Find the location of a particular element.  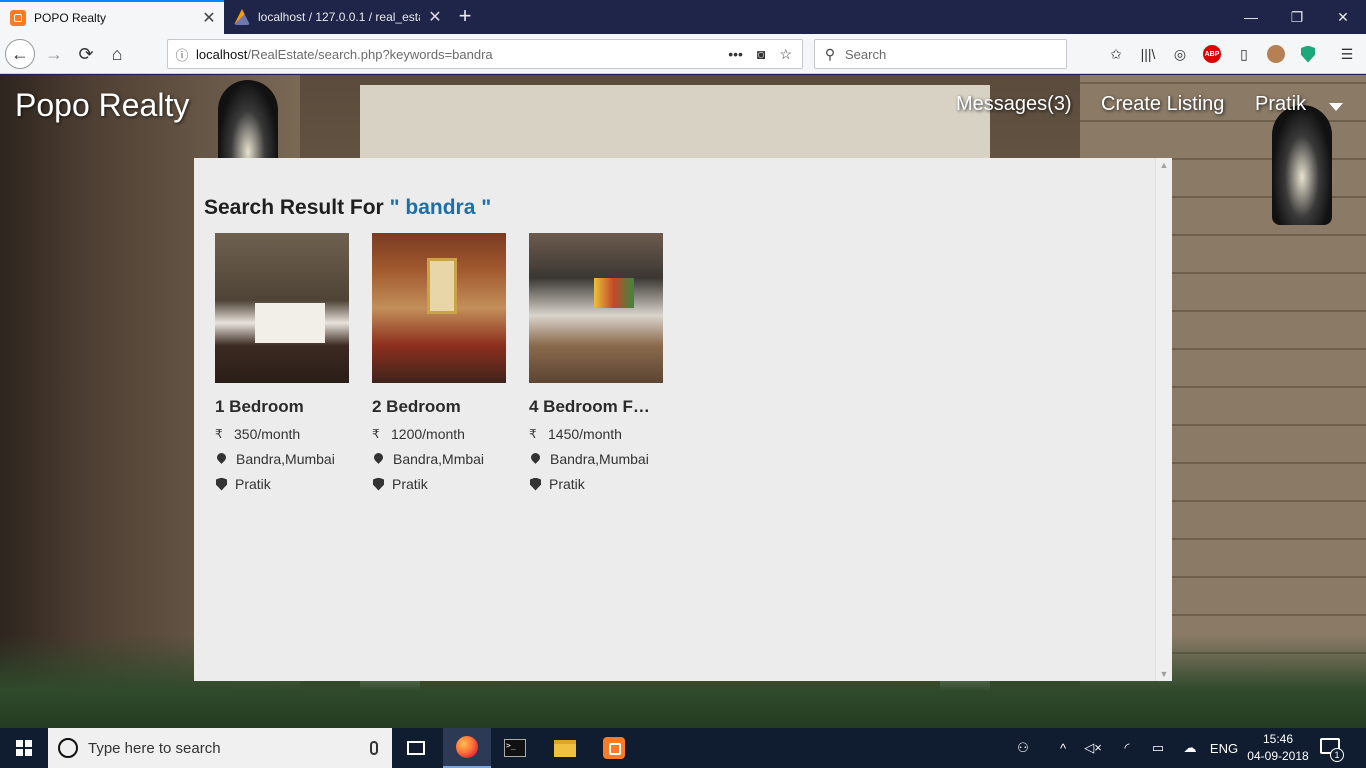

tab-phpmyadmin: localhost / 127.0.0.1 / real_estat ✕ is located at coordinates (337, 17).